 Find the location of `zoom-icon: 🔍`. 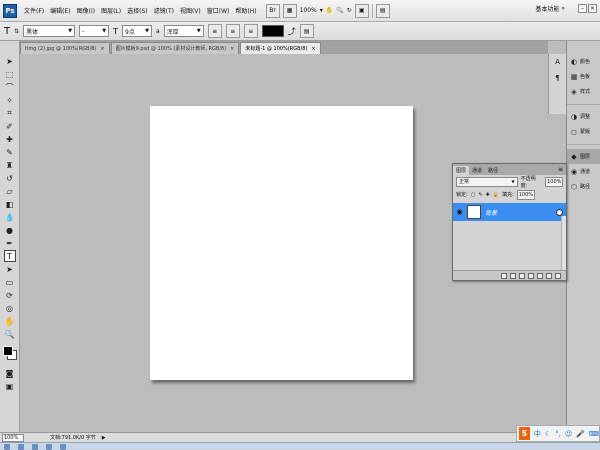

zoom-icon: 🔍 is located at coordinates (339, 10).